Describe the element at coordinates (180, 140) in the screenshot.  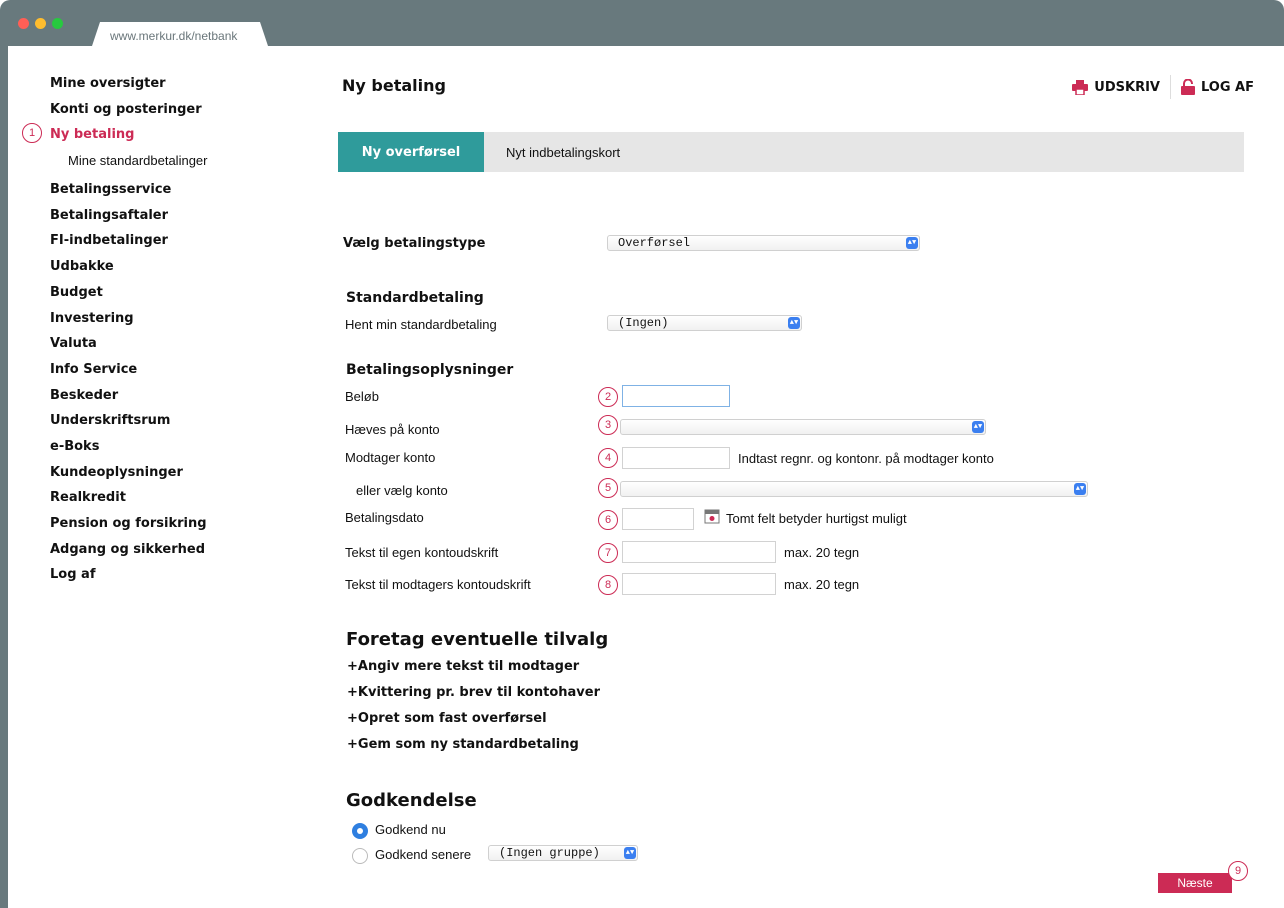
I see `sidebar-item-ny-betaling: Ny betaling` at that location.